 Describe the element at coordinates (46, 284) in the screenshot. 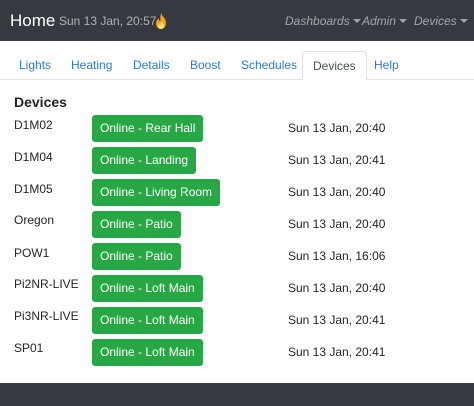

I see `device-name: Pi2NR-LIVE` at that location.